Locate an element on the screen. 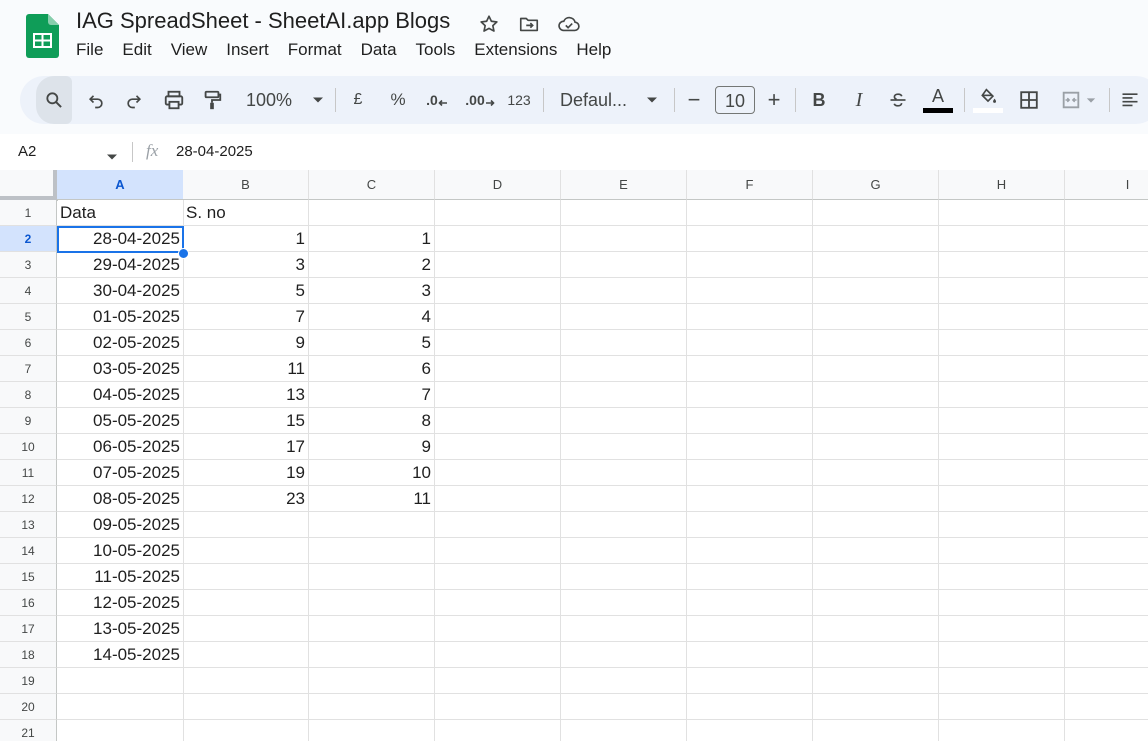 The height and width of the screenshot is (741, 1148). cell-i5 is located at coordinates (1106, 317).